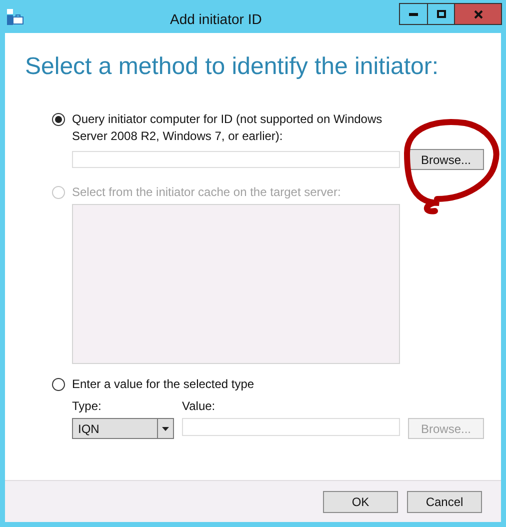  Describe the element at coordinates (291, 427) in the screenshot. I see `value-field` at that location.